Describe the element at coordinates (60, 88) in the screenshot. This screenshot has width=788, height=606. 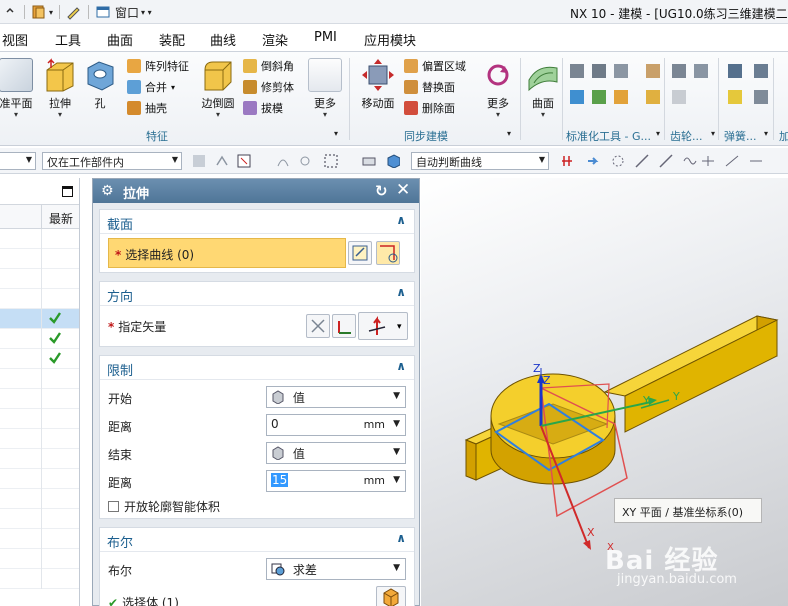
I see `extrude-button: 拉伸 ▾` at that location.